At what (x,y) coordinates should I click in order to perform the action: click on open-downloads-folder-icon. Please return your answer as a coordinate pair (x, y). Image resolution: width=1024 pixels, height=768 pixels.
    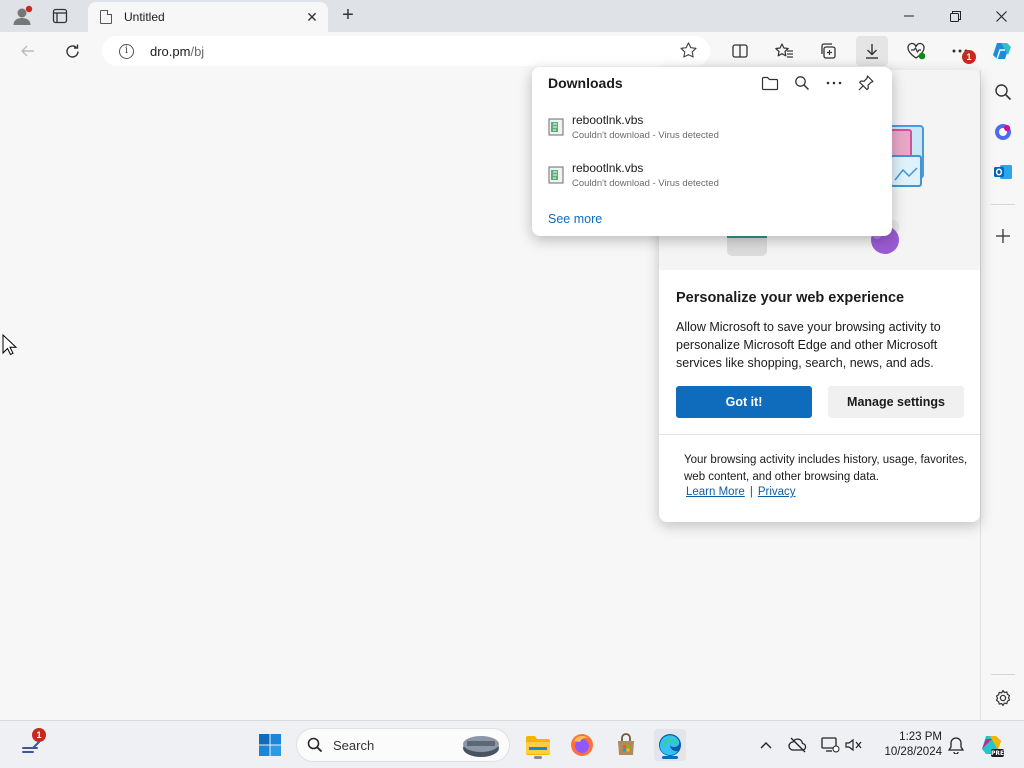
    Looking at the image, I should click on (770, 83).